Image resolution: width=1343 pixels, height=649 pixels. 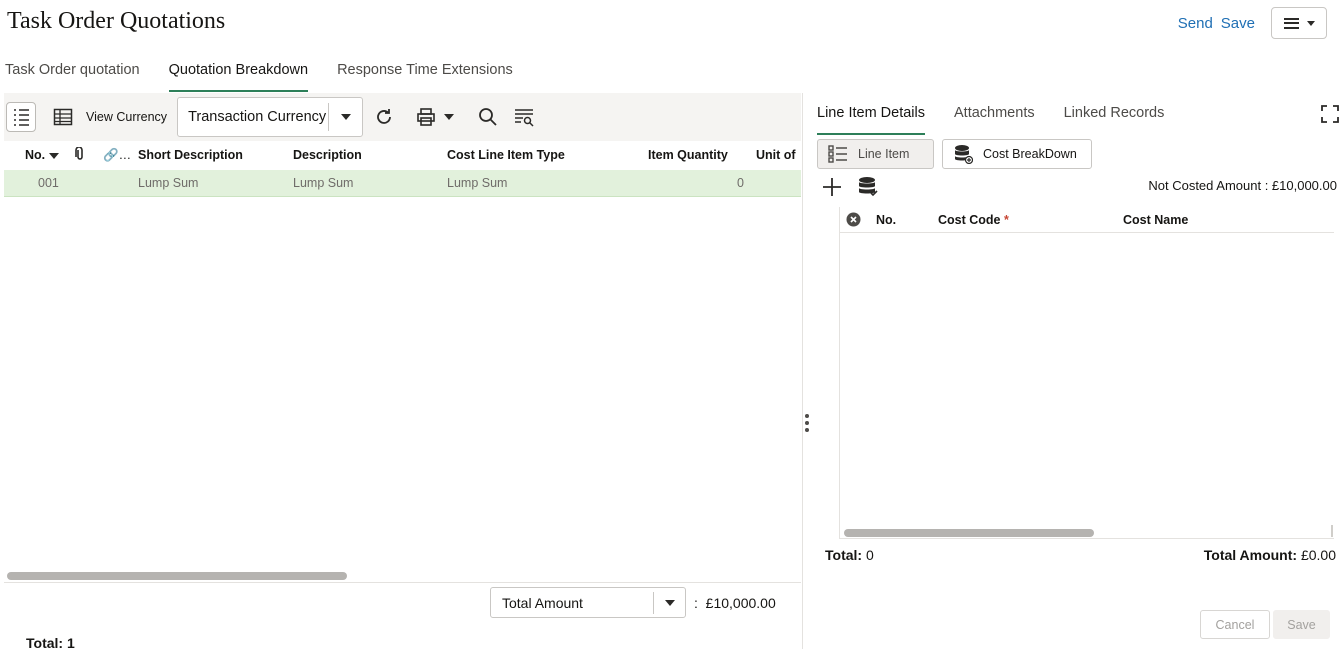 What do you see at coordinates (524, 117) in the screenshot?
I see `filter-search-icon` at bounding box center [524, 117].